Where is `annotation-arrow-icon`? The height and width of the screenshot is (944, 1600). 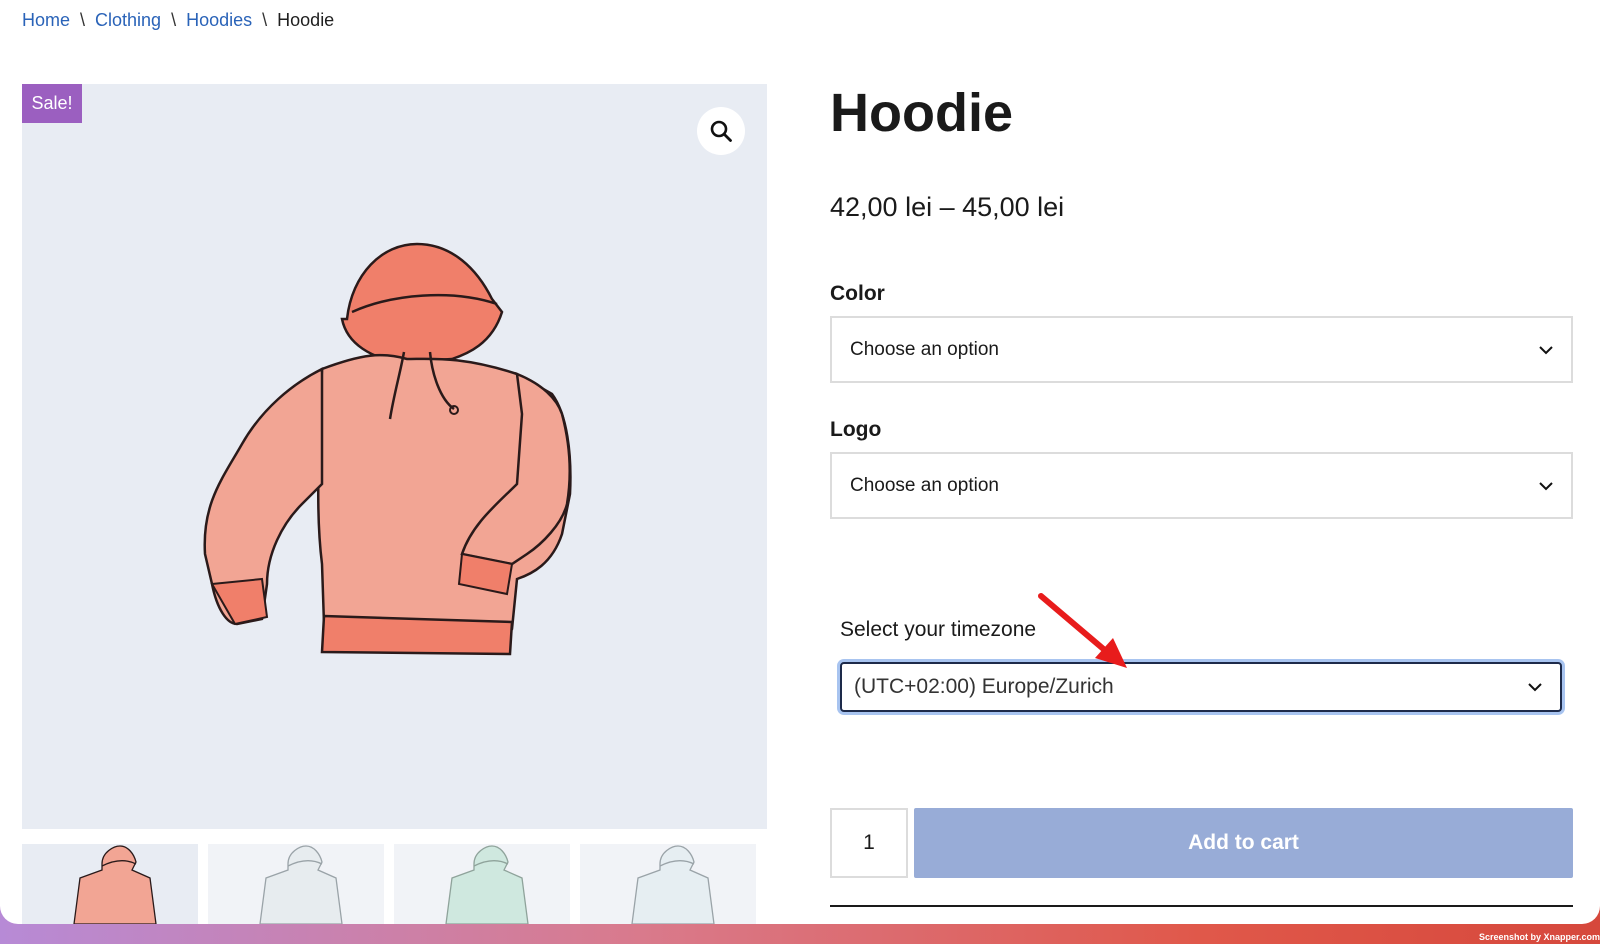 annotation-arrow-icon is located at coordinates (1082, 630).